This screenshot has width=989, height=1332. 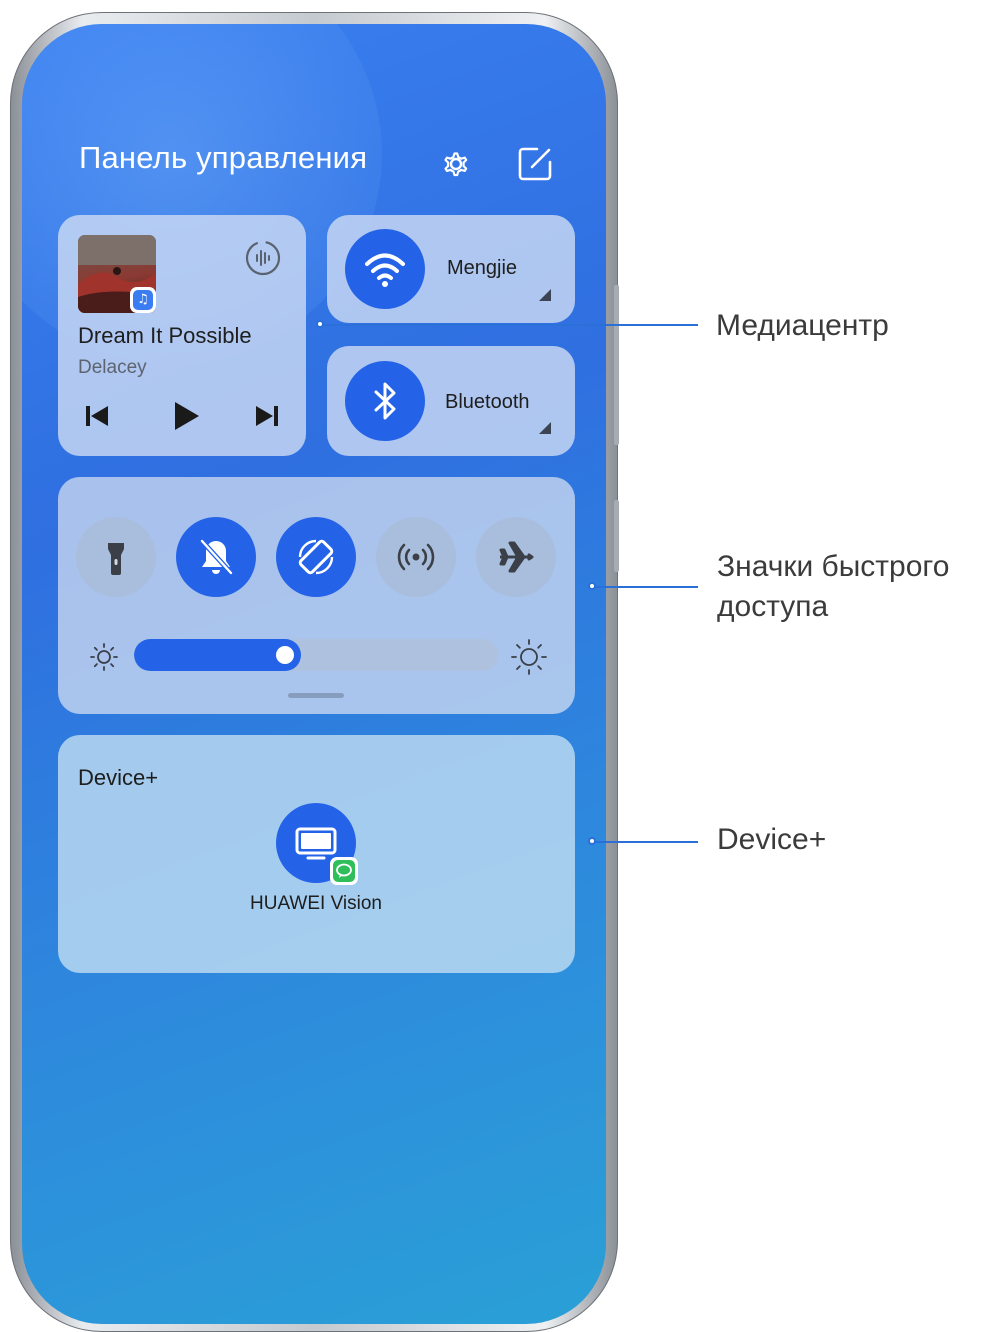 I want to click on flashlight-icon, so click(x=116, y=559).